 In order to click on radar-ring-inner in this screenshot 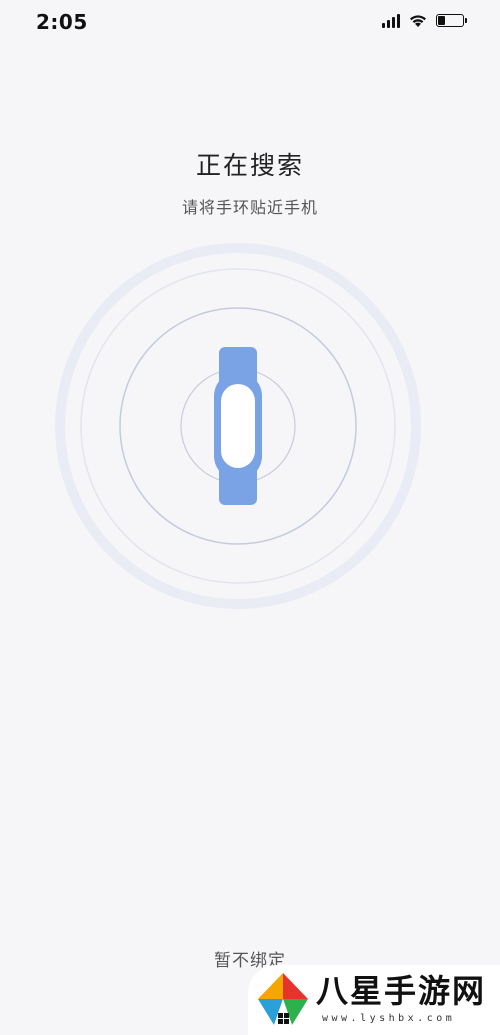, I will do `click(238, 426)`.